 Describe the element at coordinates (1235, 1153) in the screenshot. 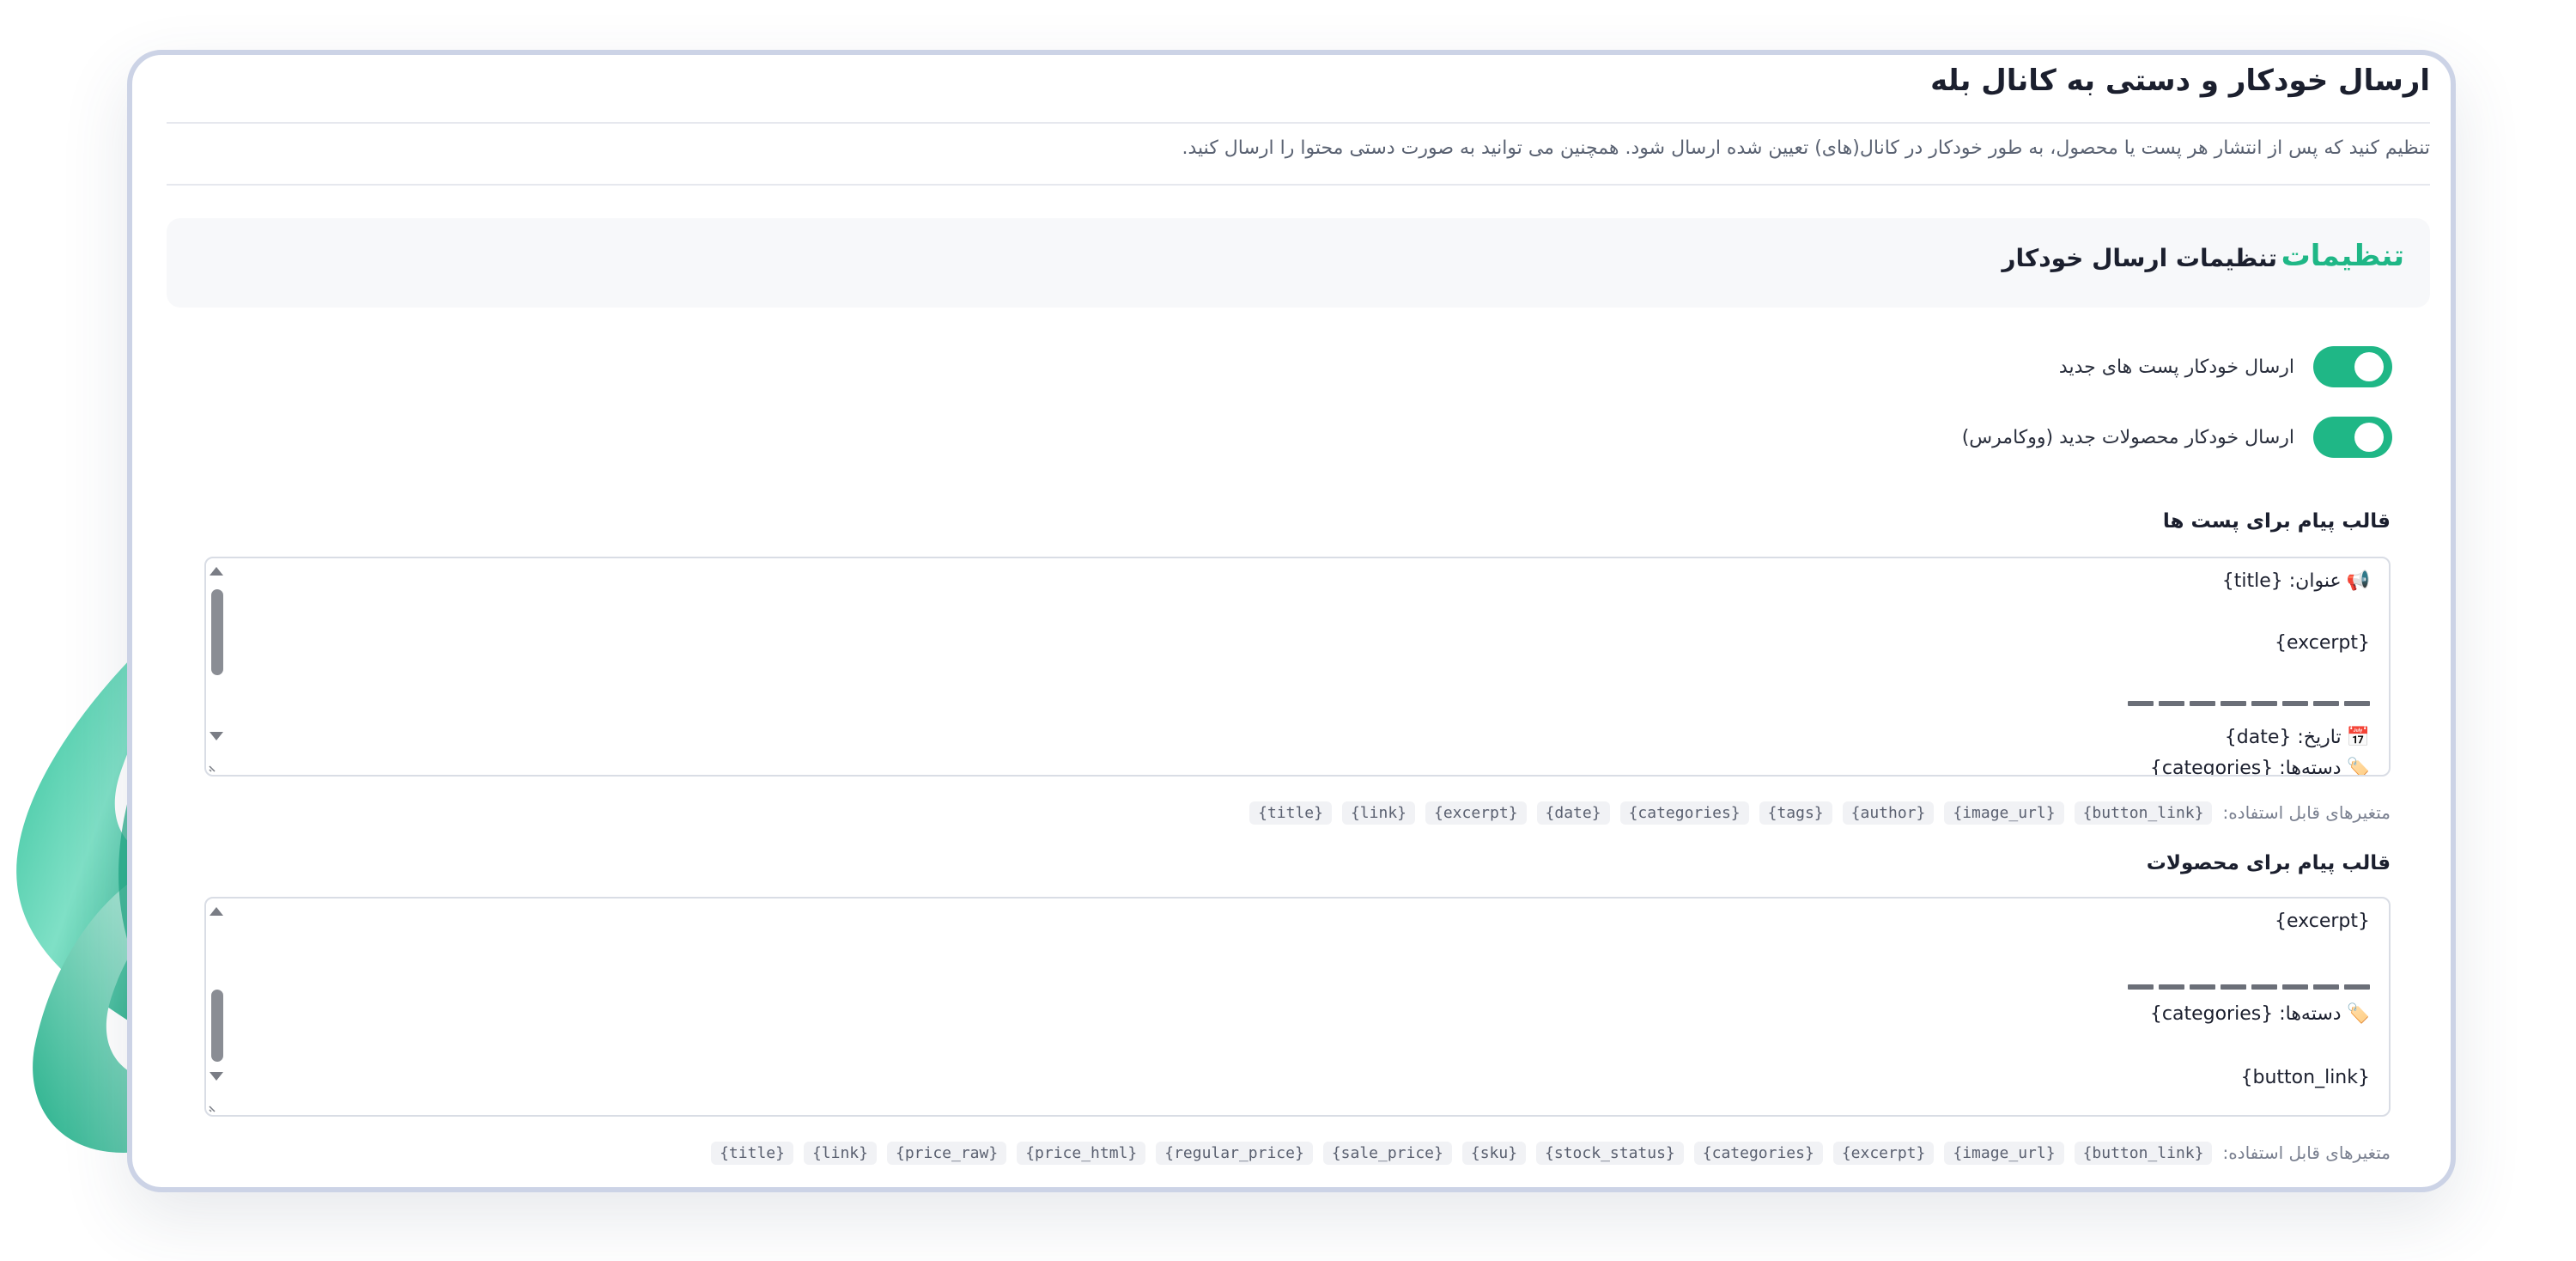

I see `variable-chip: {regular_price}` at that location.